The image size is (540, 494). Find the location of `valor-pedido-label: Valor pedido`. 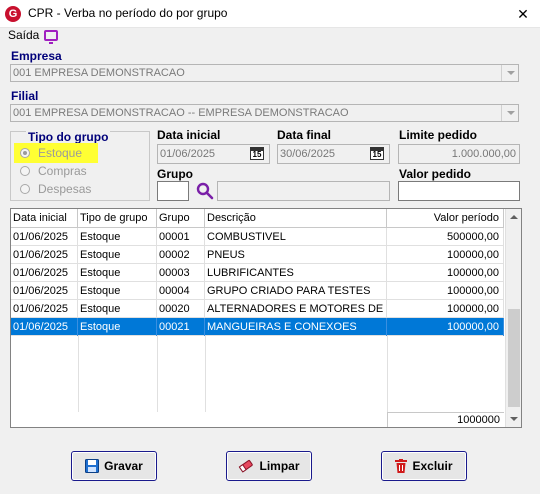

valor-pedido-label: Valor pedido is located at coordinates (435, 174).